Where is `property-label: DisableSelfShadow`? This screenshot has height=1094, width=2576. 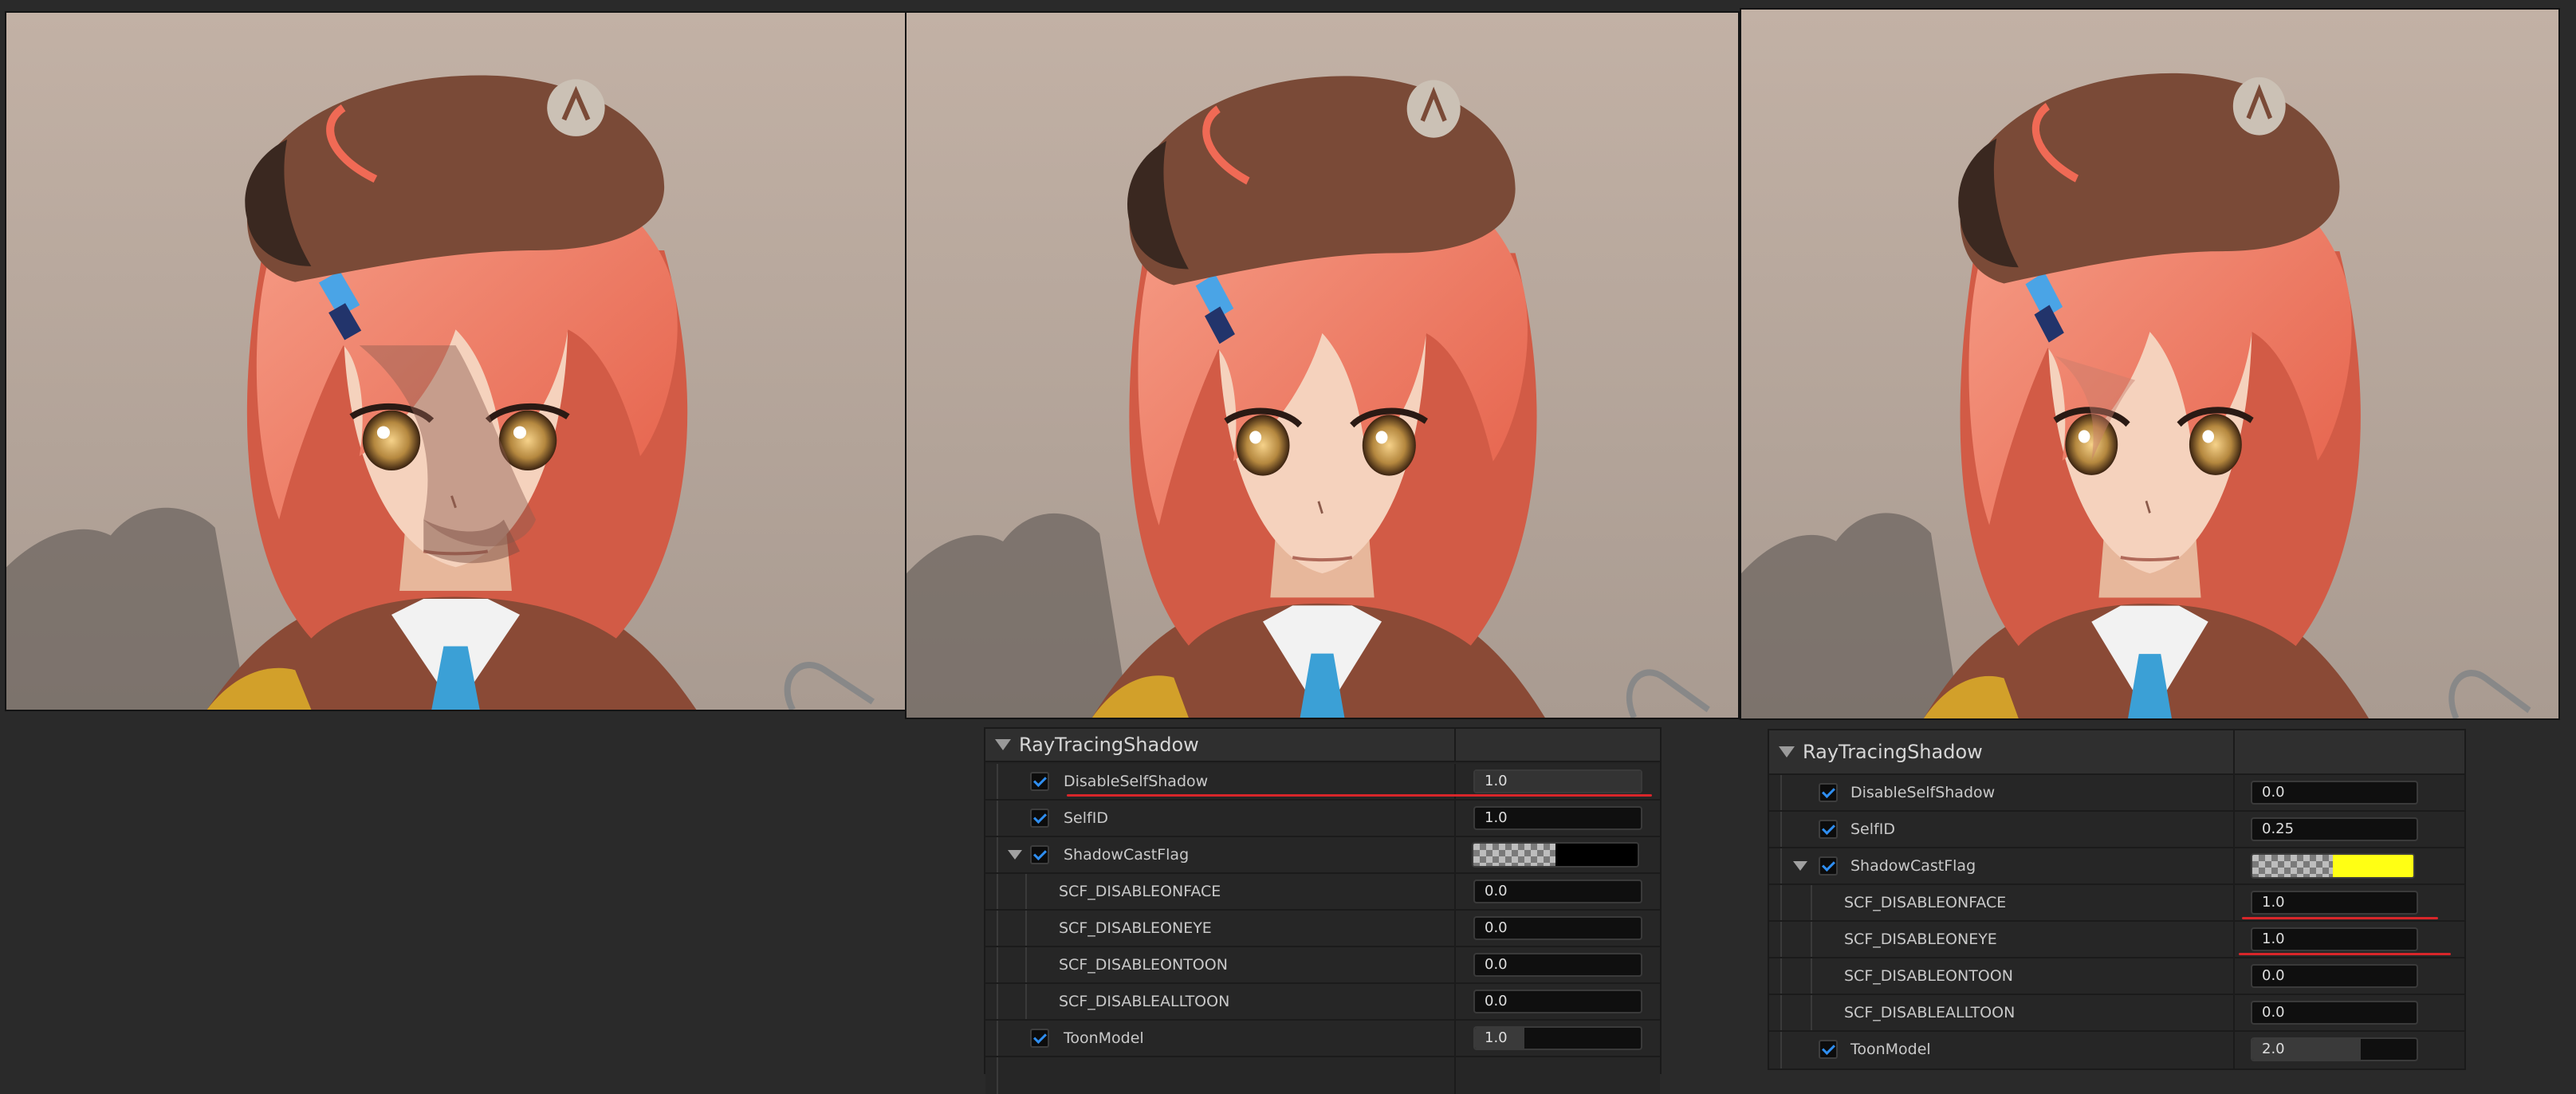
property-label: DisableSelfShadow is located at coordinates (1923, 793).